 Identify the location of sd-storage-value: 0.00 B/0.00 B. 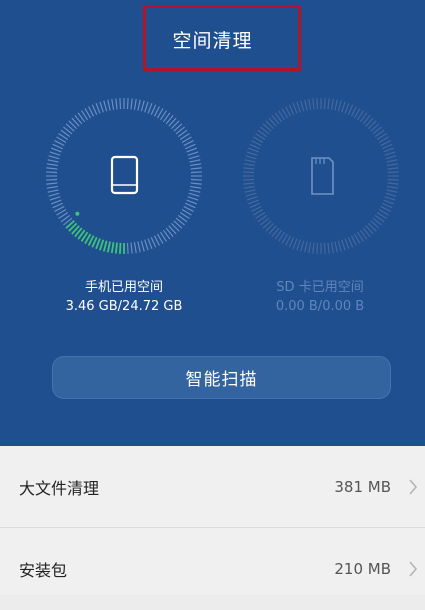
(320, 306).